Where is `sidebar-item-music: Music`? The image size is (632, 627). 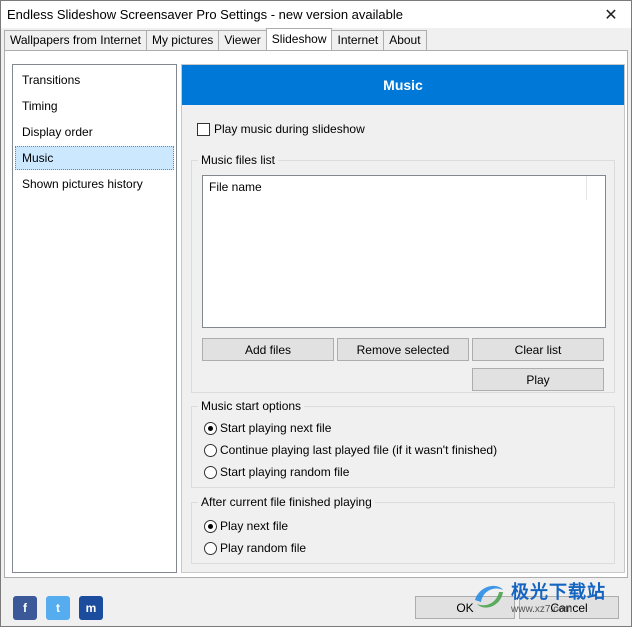
sidebar-item-music: Music is located at coordinates (94, 158).